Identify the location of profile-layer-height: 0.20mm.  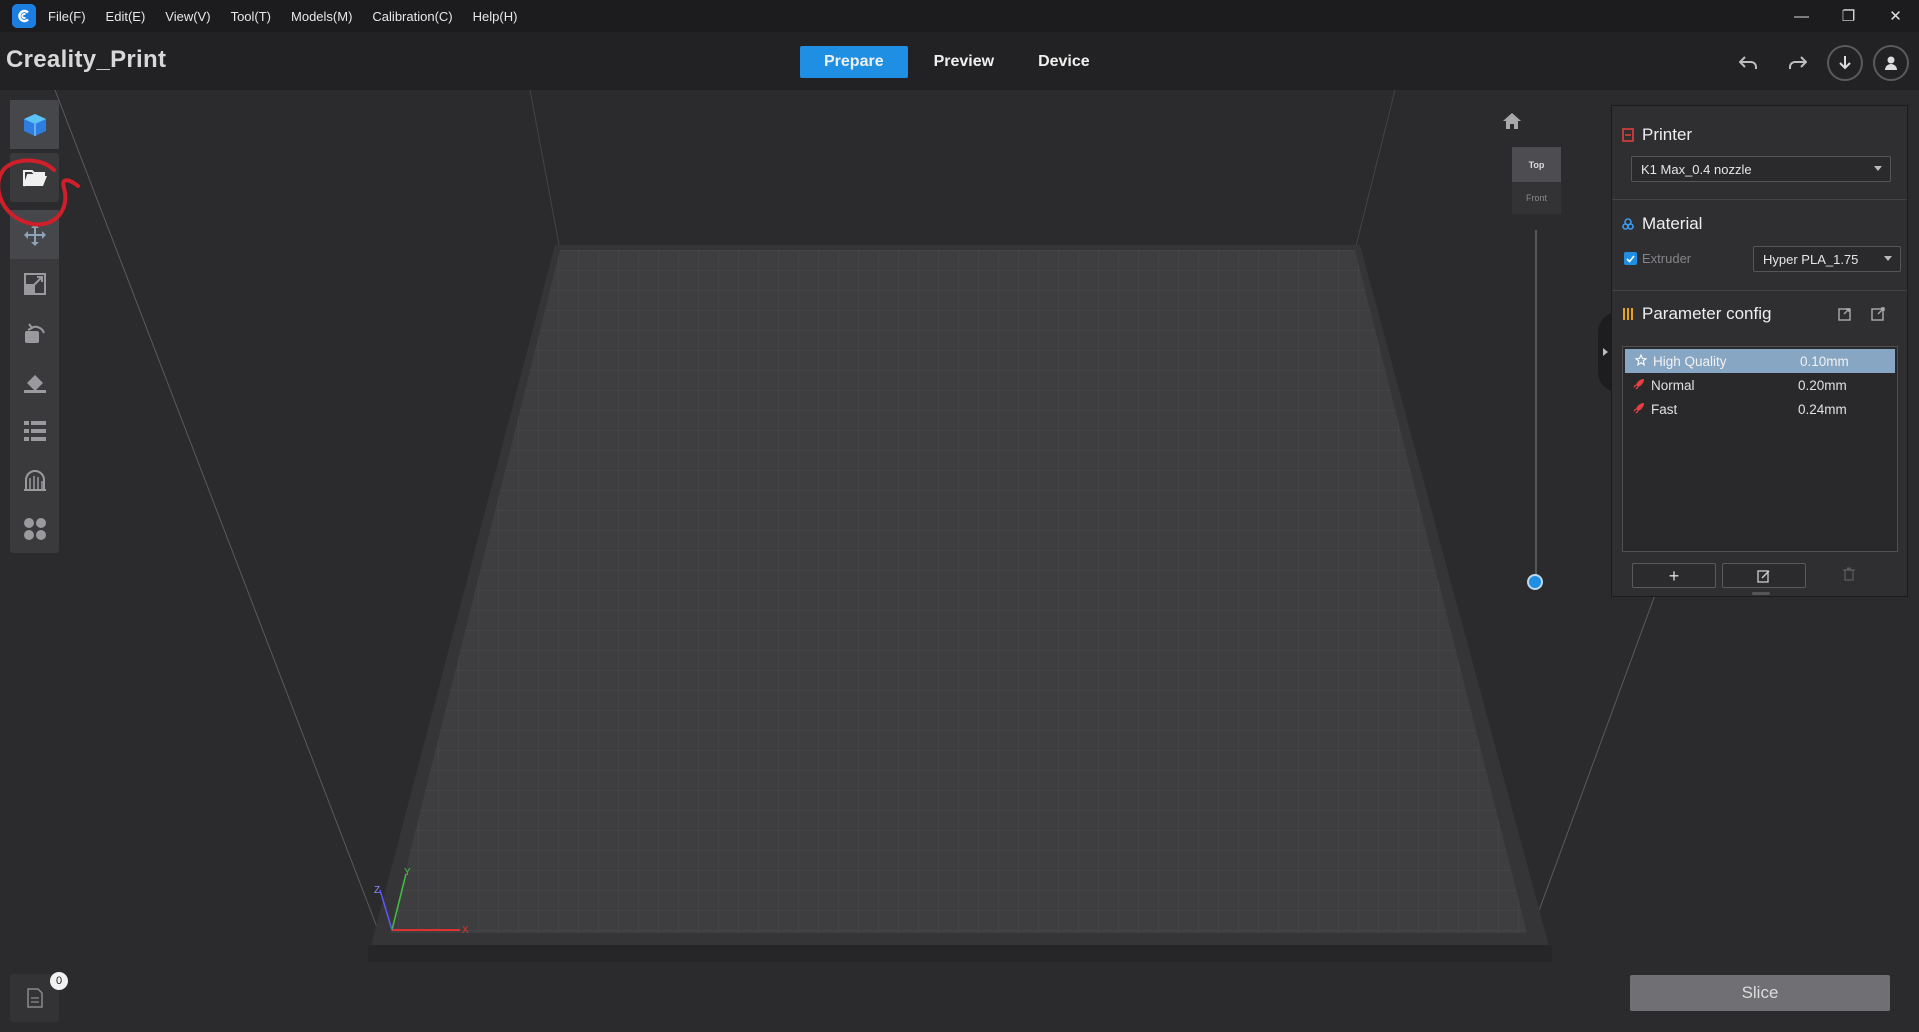
(1822, 385).